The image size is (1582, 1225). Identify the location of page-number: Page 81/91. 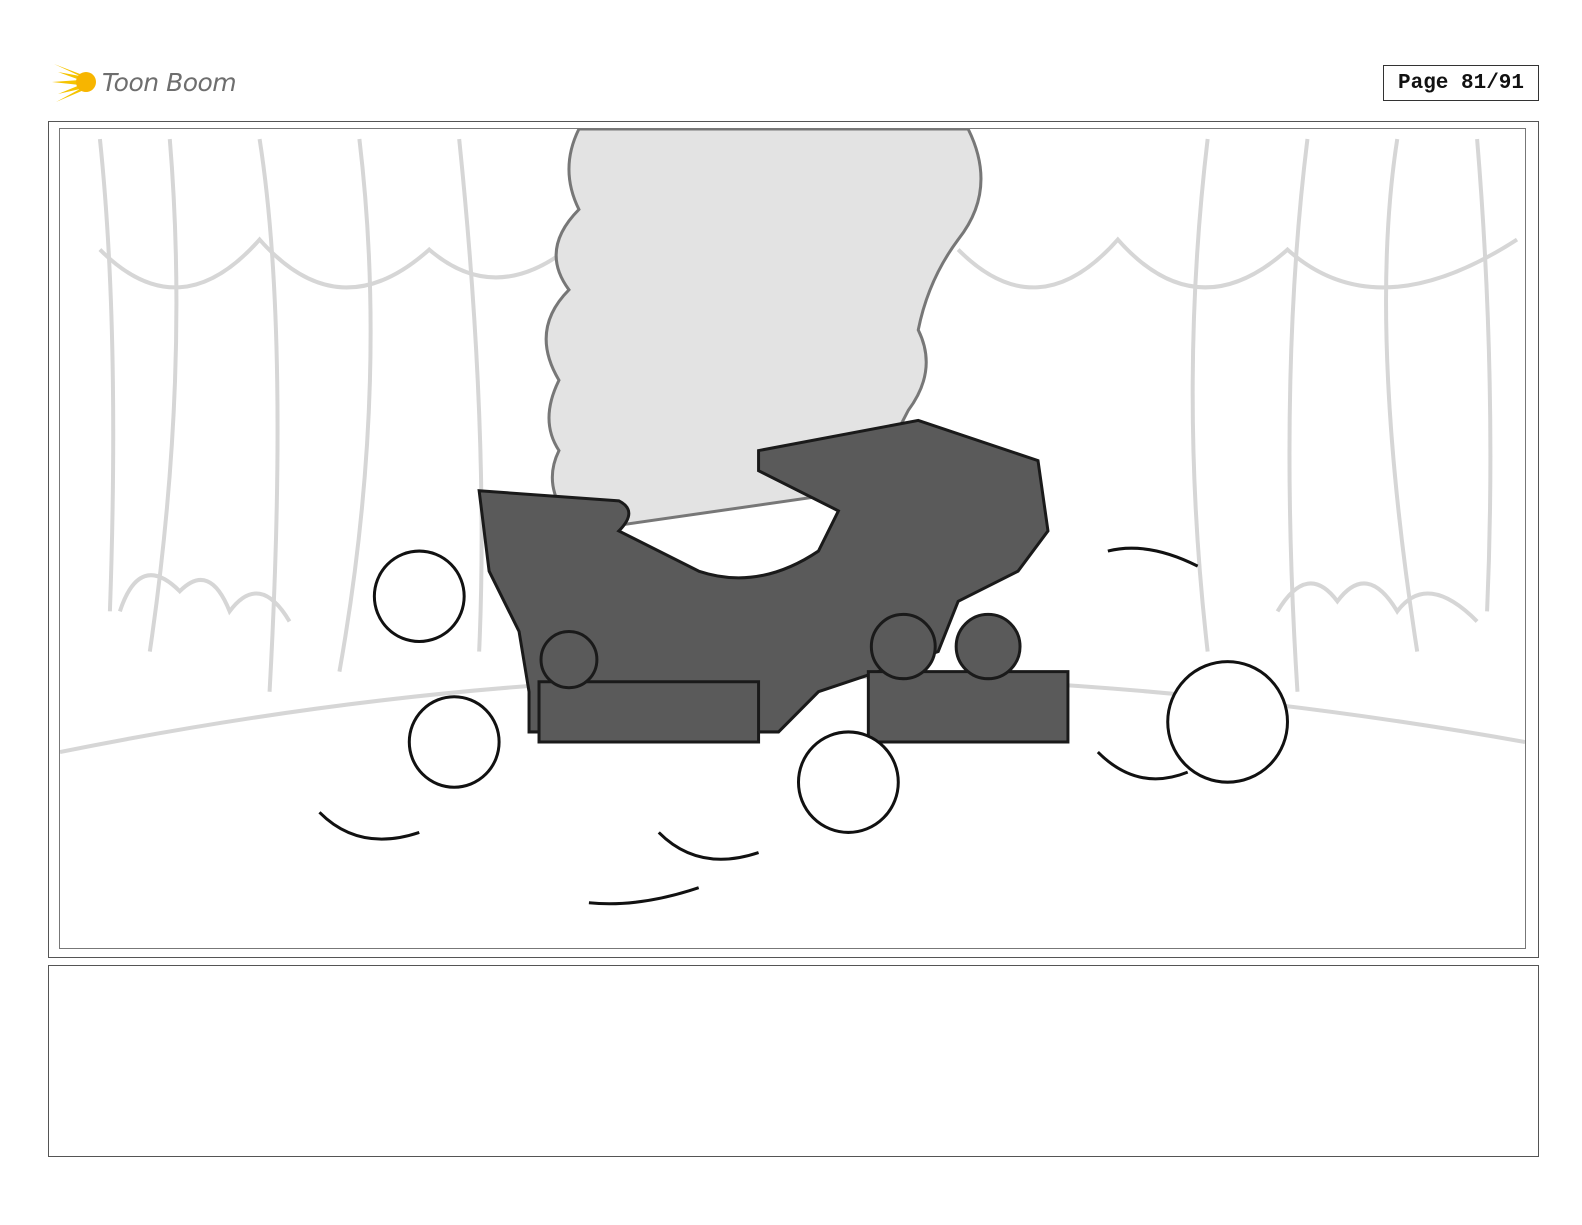
(1461, 83).